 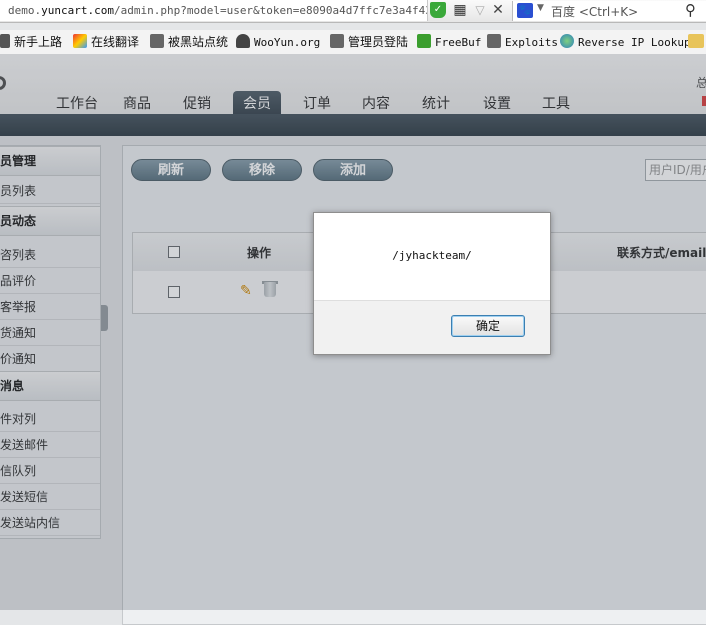 I want to click on bookmark-item: Exploits, so click(x=522, y=42).